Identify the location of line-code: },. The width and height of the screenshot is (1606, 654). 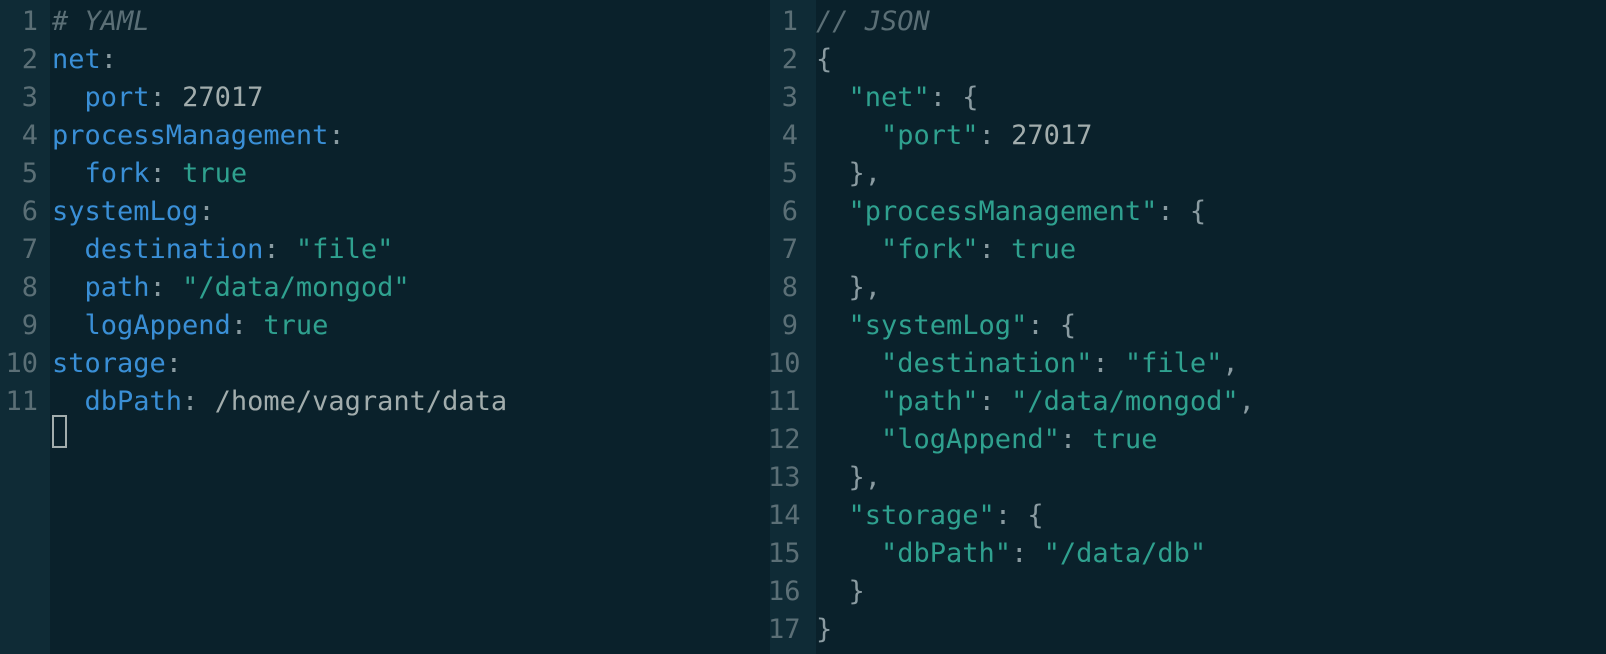
(849, 288).